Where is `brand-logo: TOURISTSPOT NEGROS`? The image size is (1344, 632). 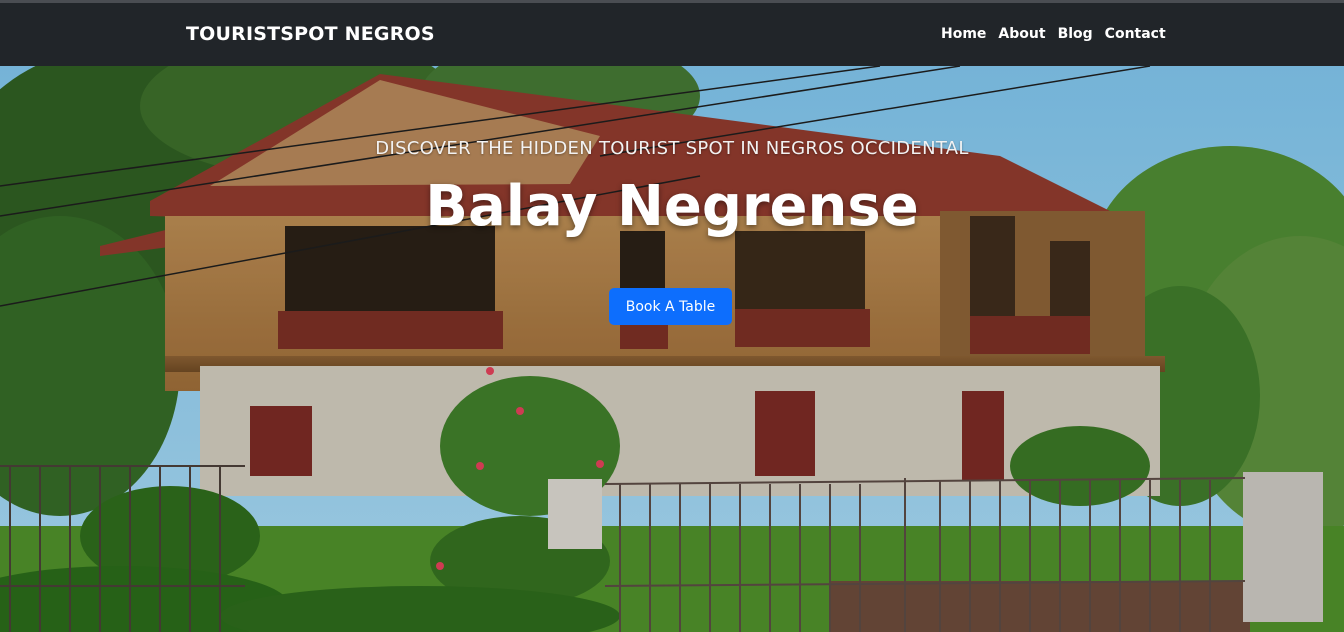
brand-logo: TOURISTSPOT NEGROS is located at coordinates (310, 34).